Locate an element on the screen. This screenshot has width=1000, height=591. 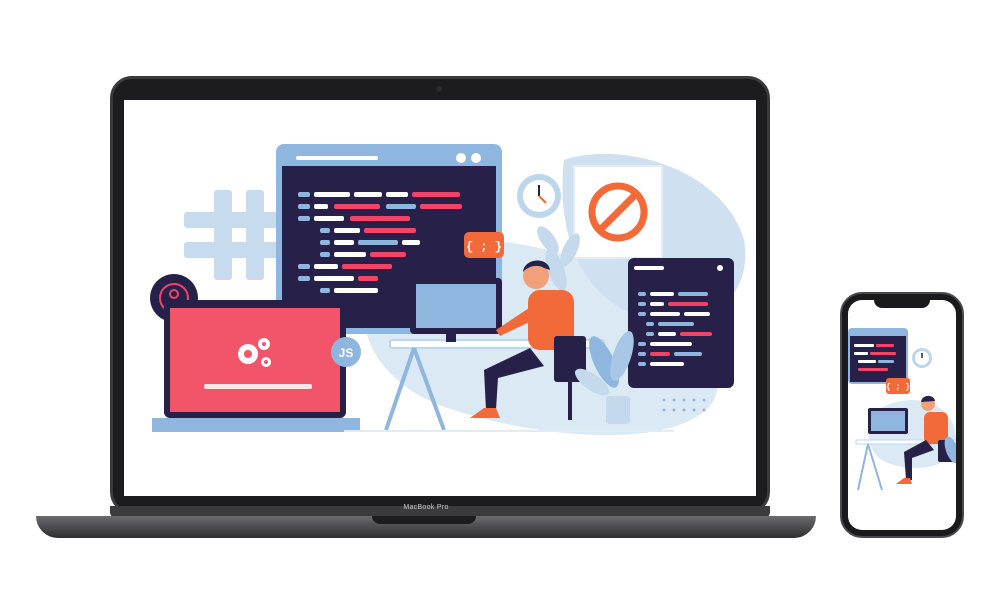
laptop-notch is located at coordinates (424, 520).